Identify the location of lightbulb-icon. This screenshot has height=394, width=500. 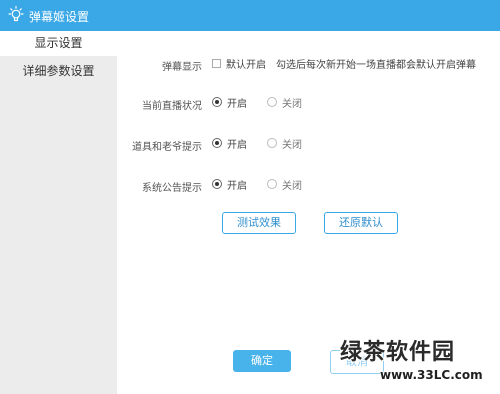
(16, 13).